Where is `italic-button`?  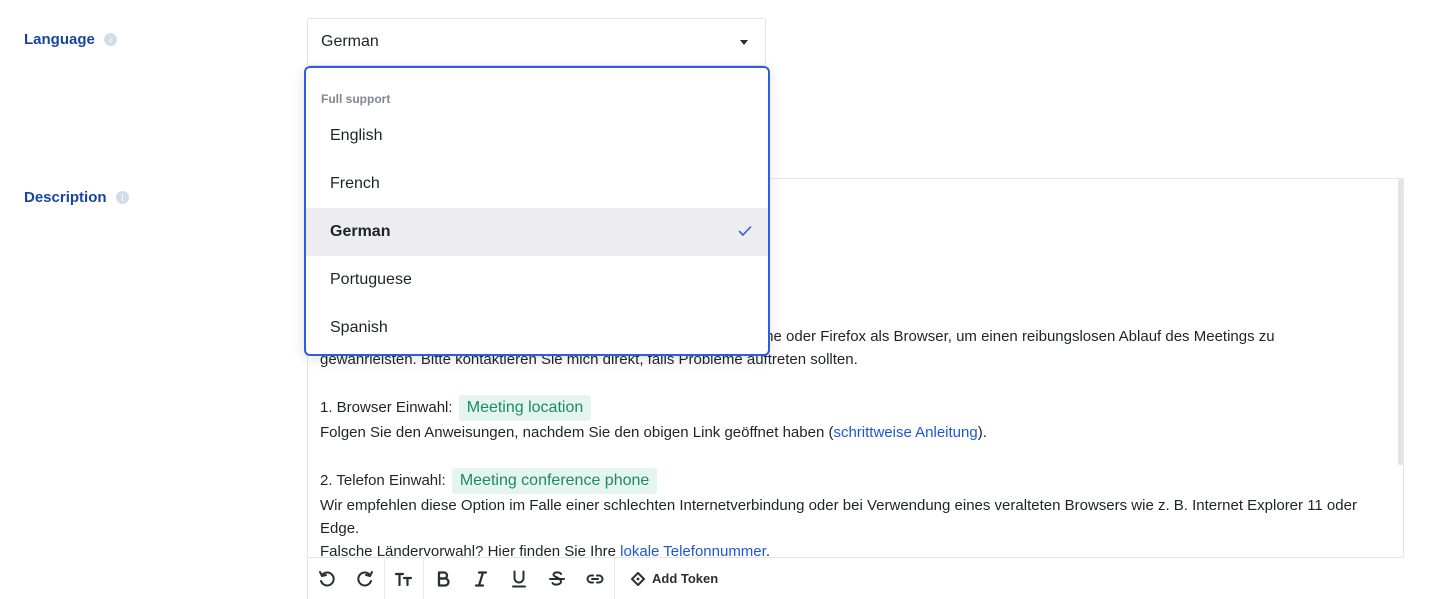
italic-button is located at coordinates (481, 578).